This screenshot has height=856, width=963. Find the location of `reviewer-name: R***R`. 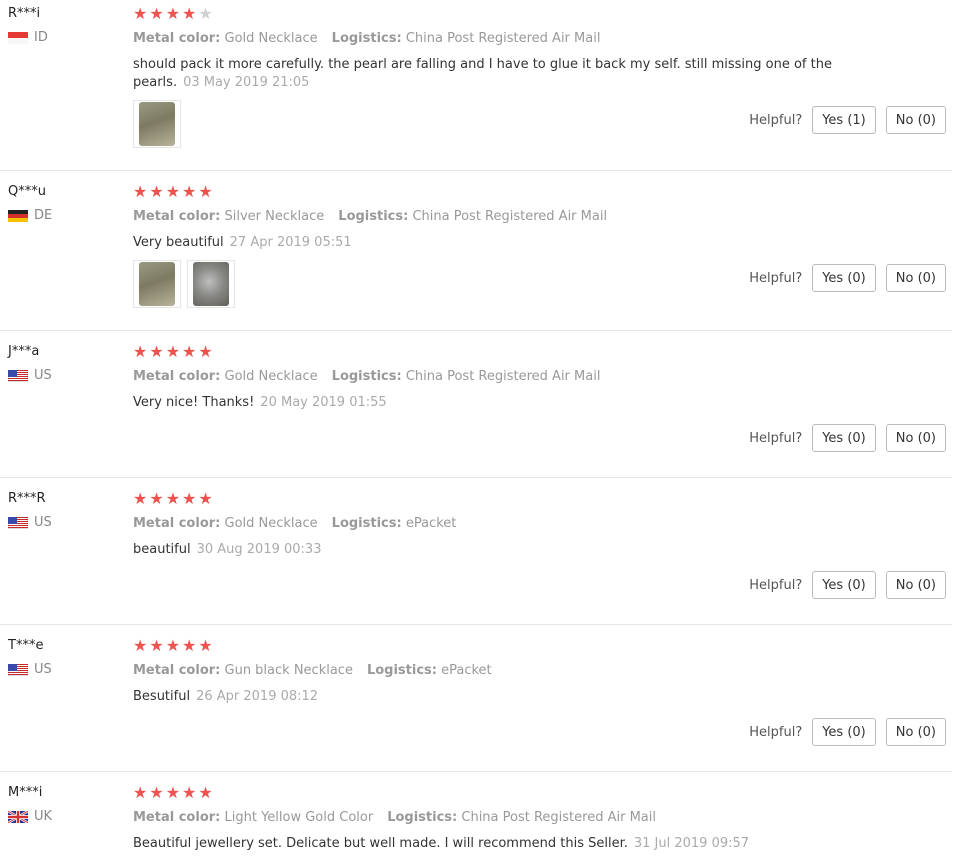

reviewer-name: R***R is located at coordinates (27, 498).